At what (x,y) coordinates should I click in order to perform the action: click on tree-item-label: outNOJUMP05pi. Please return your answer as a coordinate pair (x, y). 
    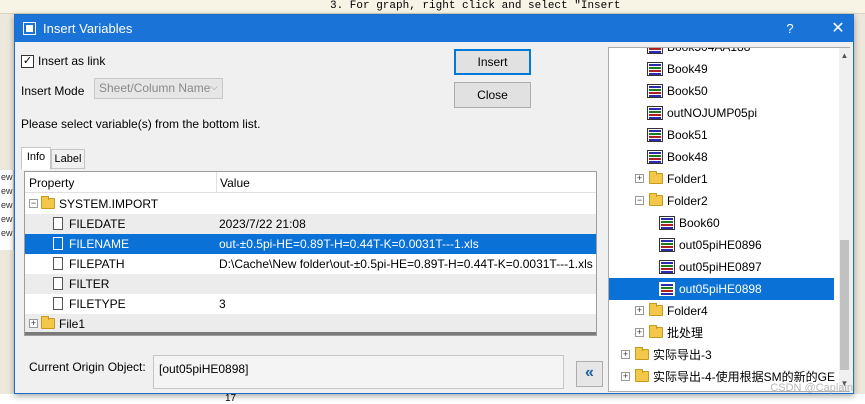
    Looking at the image, I should click on (712, 113).